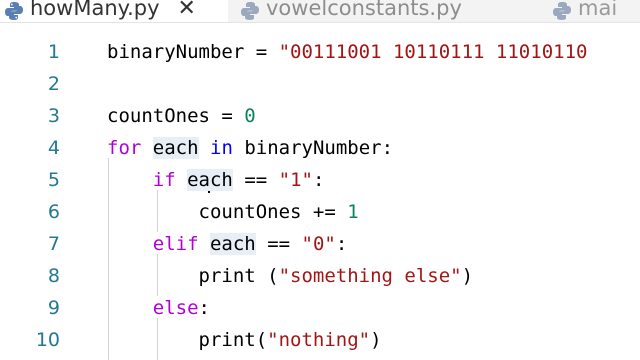 This screenshot has height=360, width=640. I want to click on code-line: else:, so click(158, 308).